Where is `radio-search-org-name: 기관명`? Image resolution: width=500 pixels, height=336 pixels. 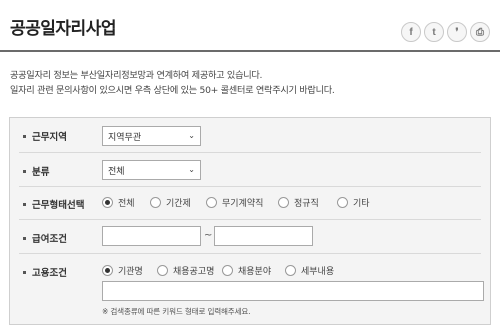
radio-search-org-name: 기관명 is located at coordinates (122, 270).